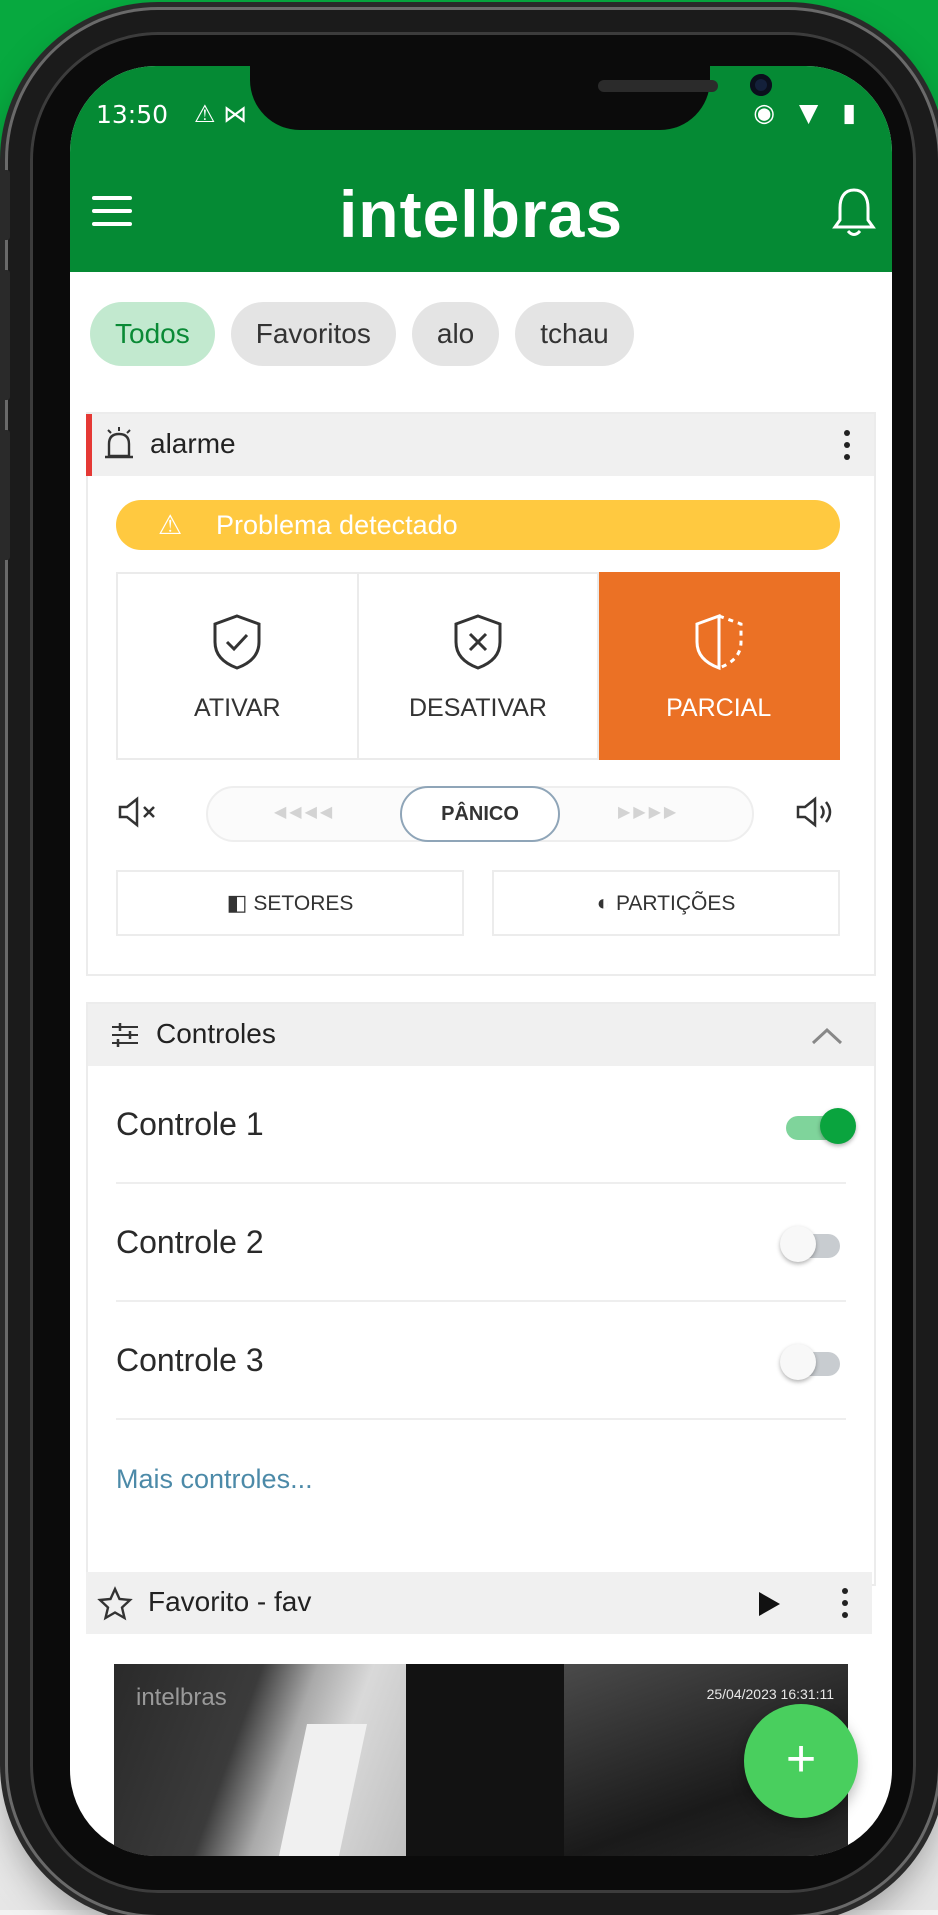  Describe the element at coordinates (230, 1601) in the screenshot. I see `favorite-title: Favorito - fav` at that location.